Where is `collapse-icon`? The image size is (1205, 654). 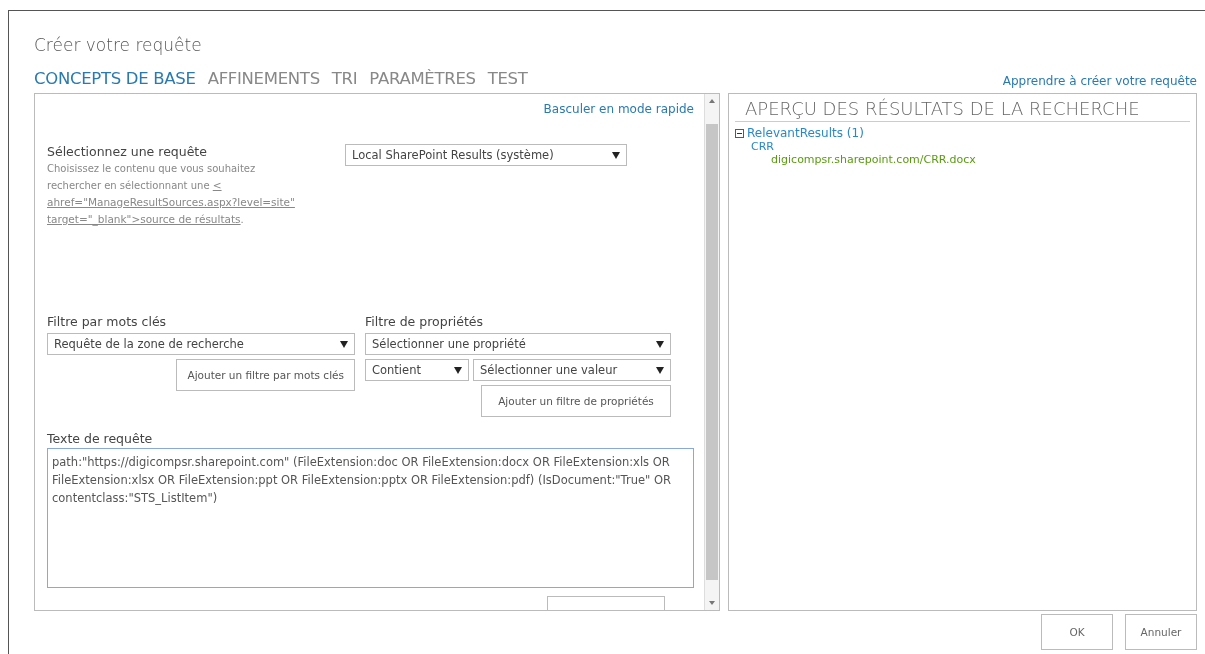 collapse-icon is located at coordinates (739, 133).